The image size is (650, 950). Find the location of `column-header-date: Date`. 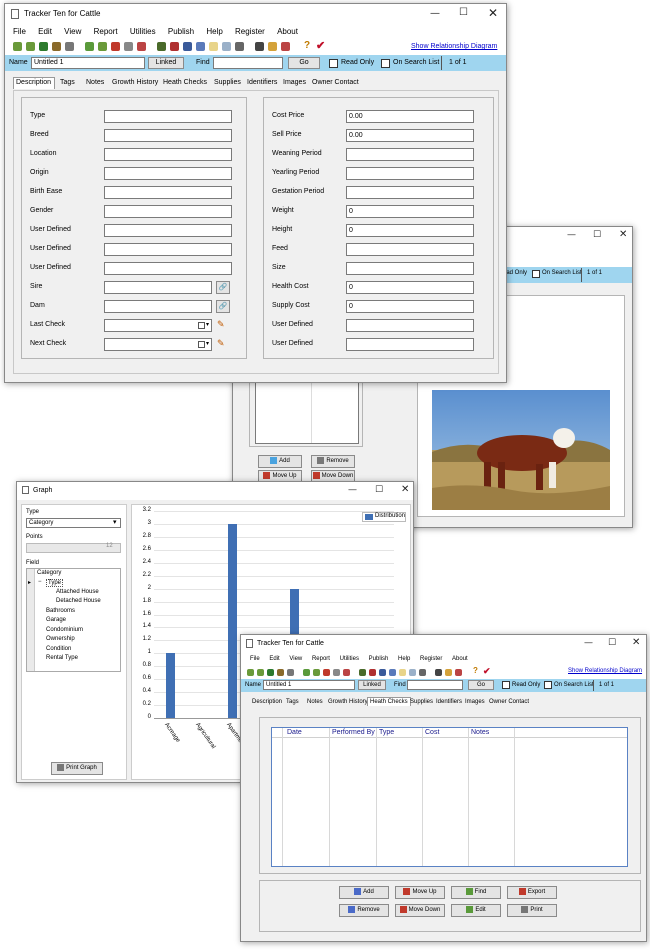

column-header-date: Date is located at coordinates (294, 732).